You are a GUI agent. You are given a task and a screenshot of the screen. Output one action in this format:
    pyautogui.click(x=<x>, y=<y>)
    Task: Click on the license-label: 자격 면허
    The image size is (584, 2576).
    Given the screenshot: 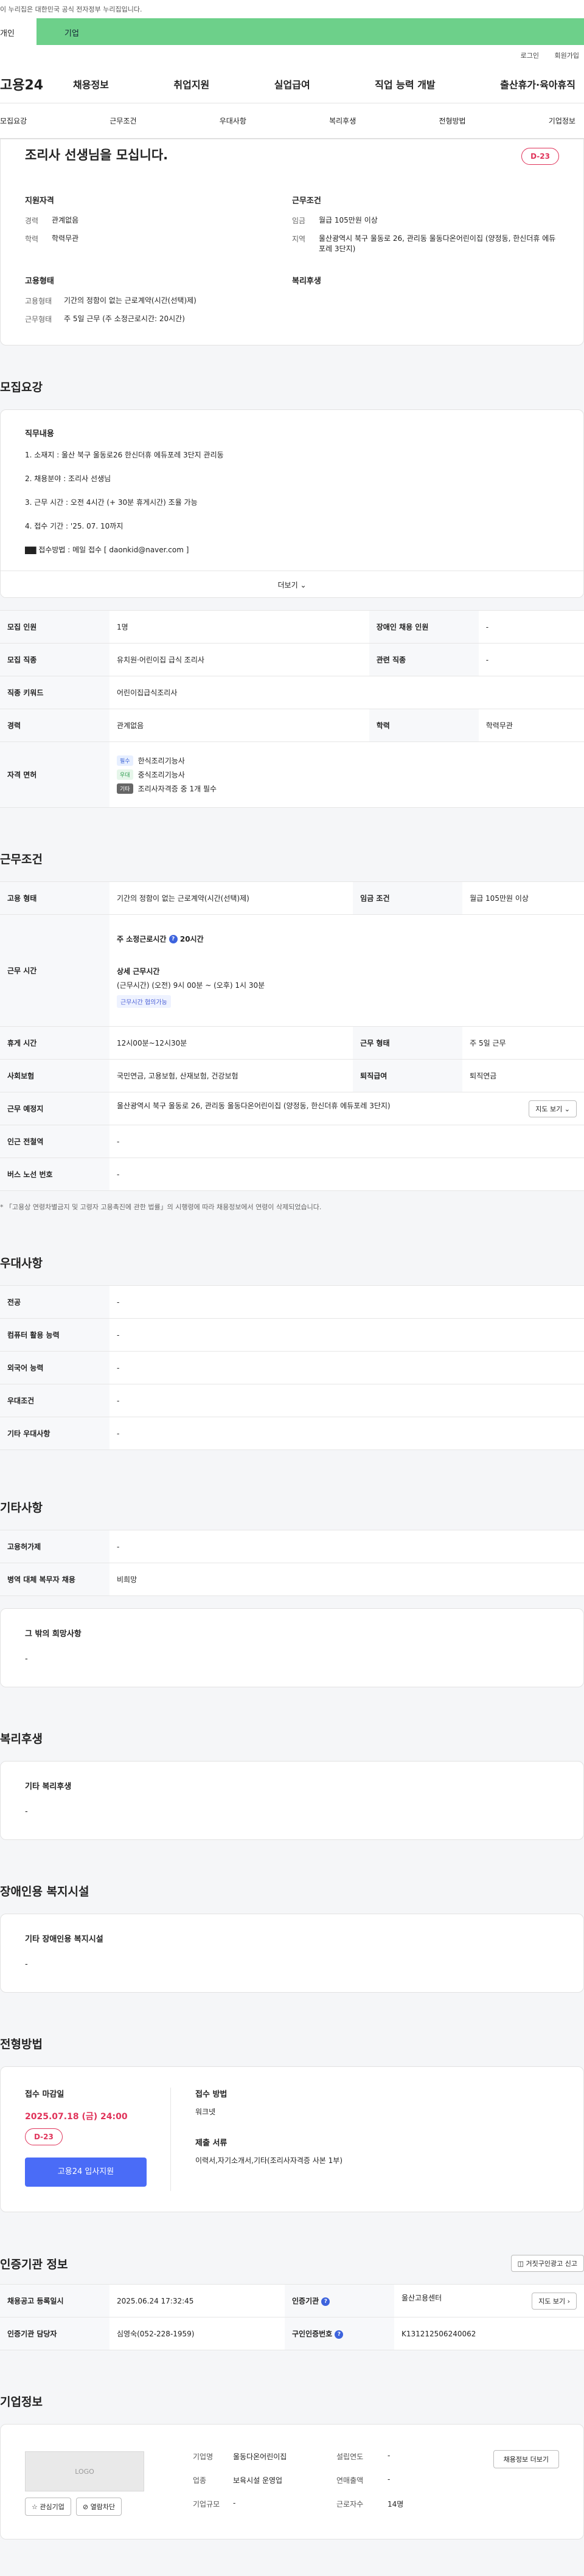 What is the action you would take?
    pyautogui.click(x=54, y=774)
    